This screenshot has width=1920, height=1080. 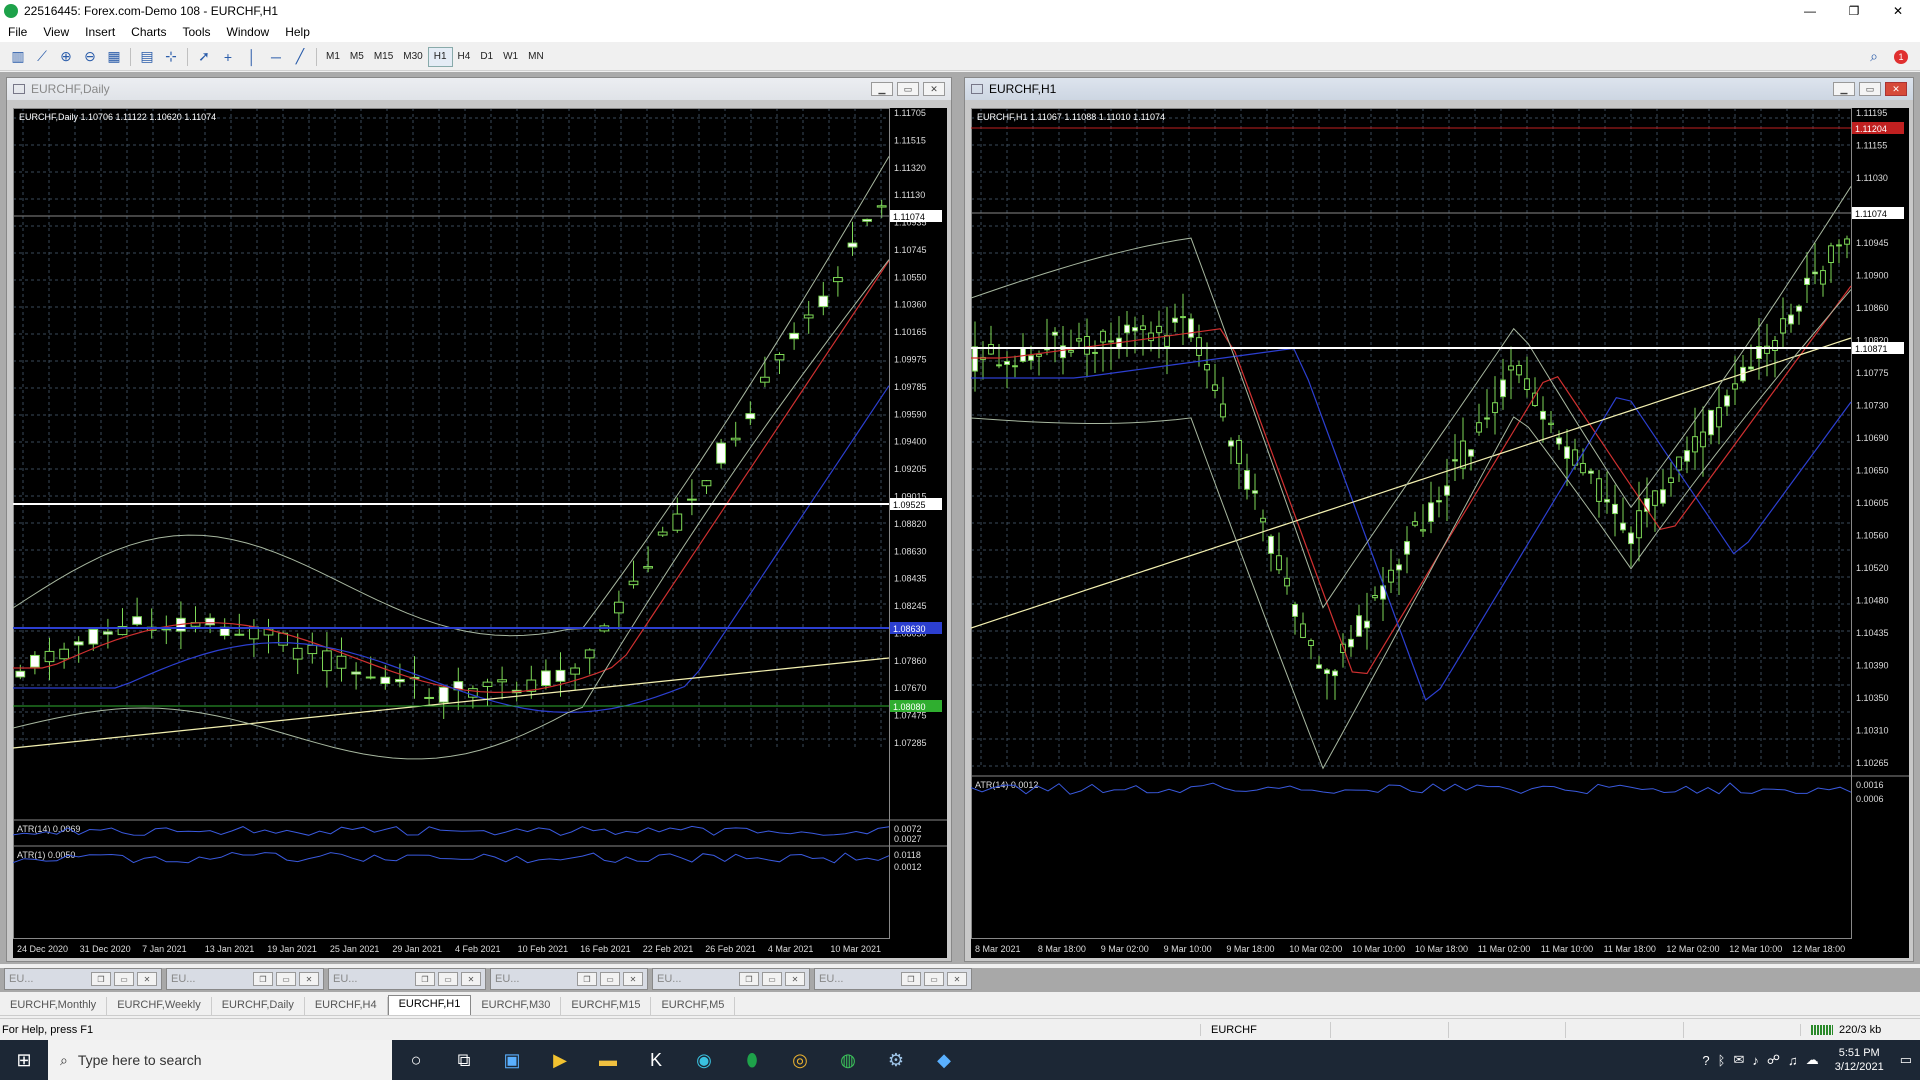 I want to click on tab-eurchf-m15: EURCHF,M15, so click(x=606, y=1006).